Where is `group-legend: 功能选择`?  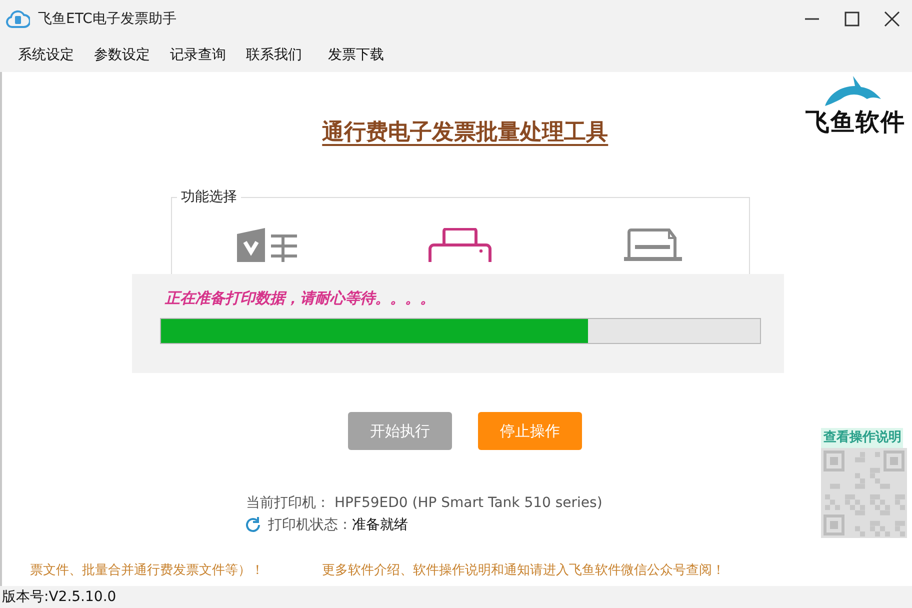 group-legend: 功能选择 is located at coordinates (209, 197).